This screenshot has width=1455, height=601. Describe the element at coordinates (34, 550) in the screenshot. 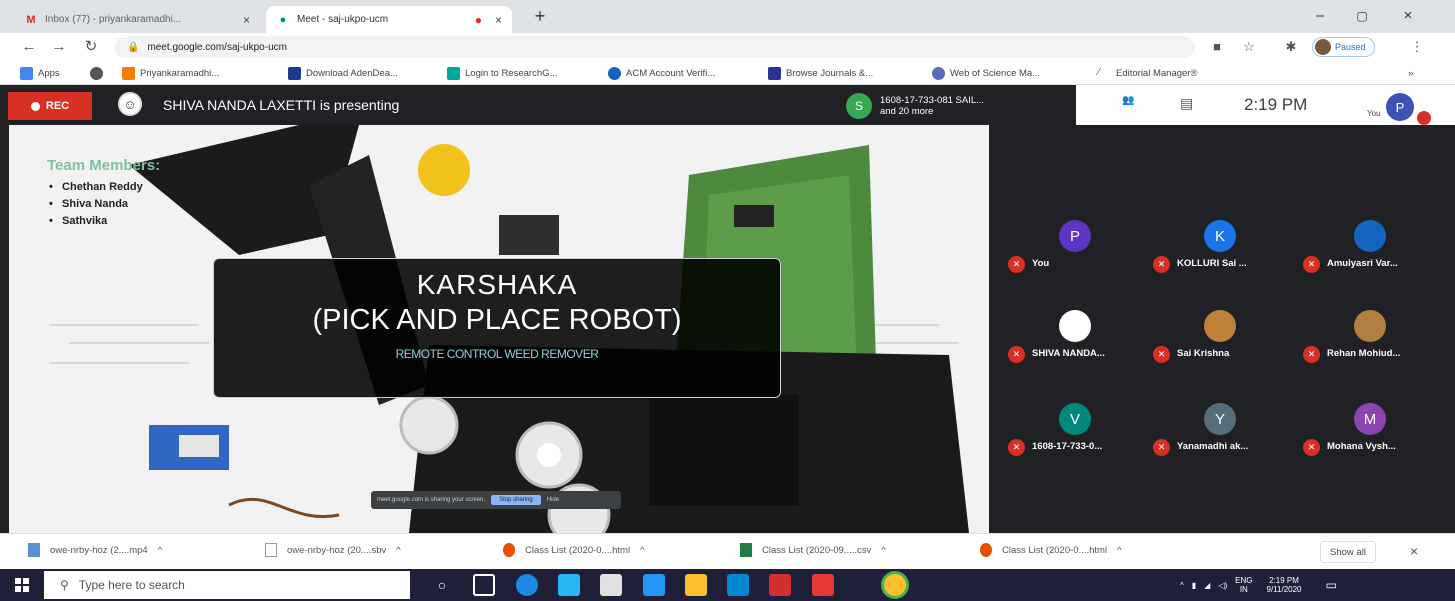

I see `video-file-icon` at that location.